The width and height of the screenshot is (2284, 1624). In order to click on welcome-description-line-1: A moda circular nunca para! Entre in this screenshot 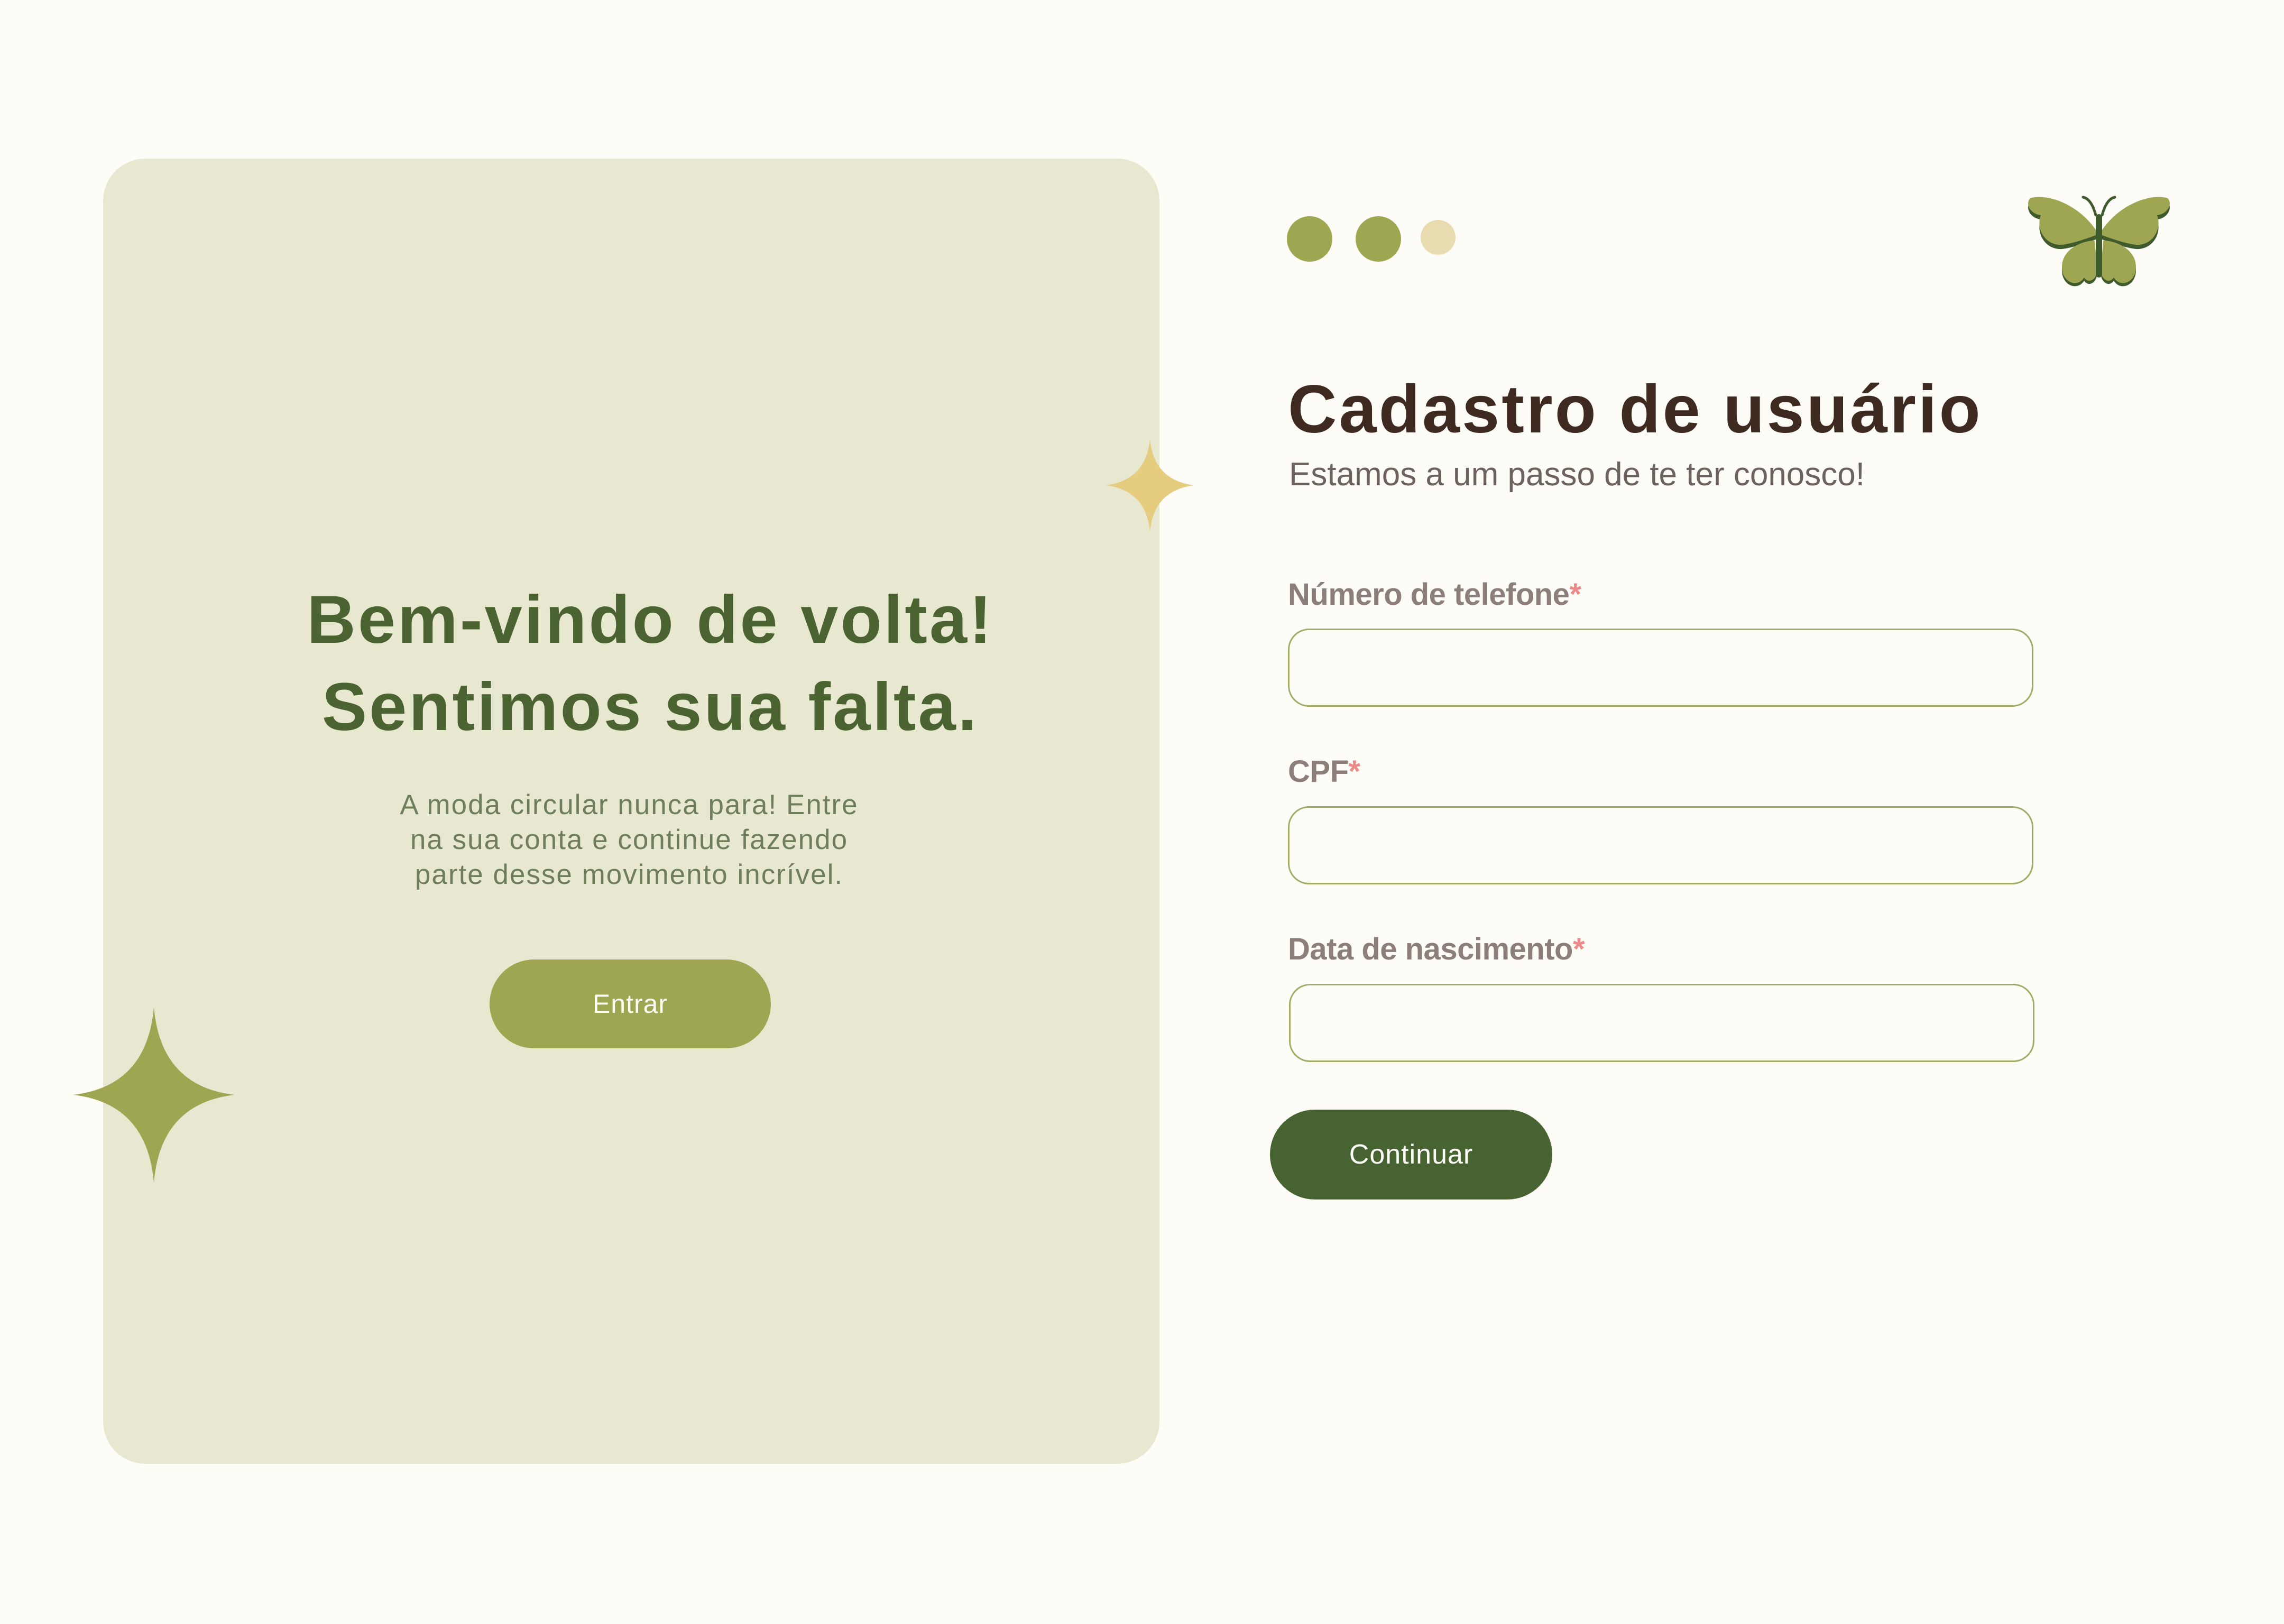, I will do `click(629, 804)`.